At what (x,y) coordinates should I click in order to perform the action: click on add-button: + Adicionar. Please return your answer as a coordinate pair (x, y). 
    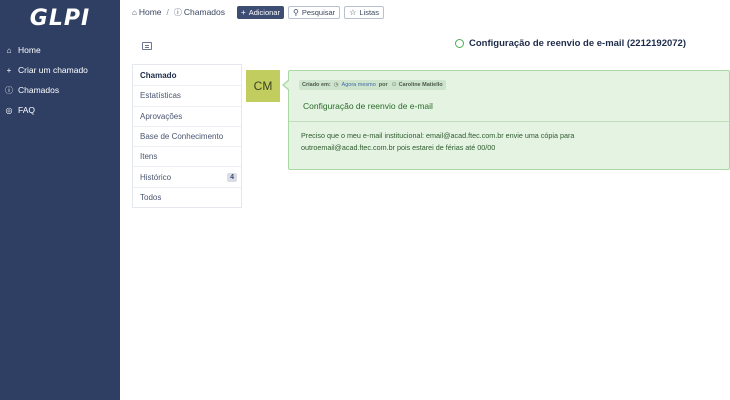
    Looking at the image, I should click on (260, 12).